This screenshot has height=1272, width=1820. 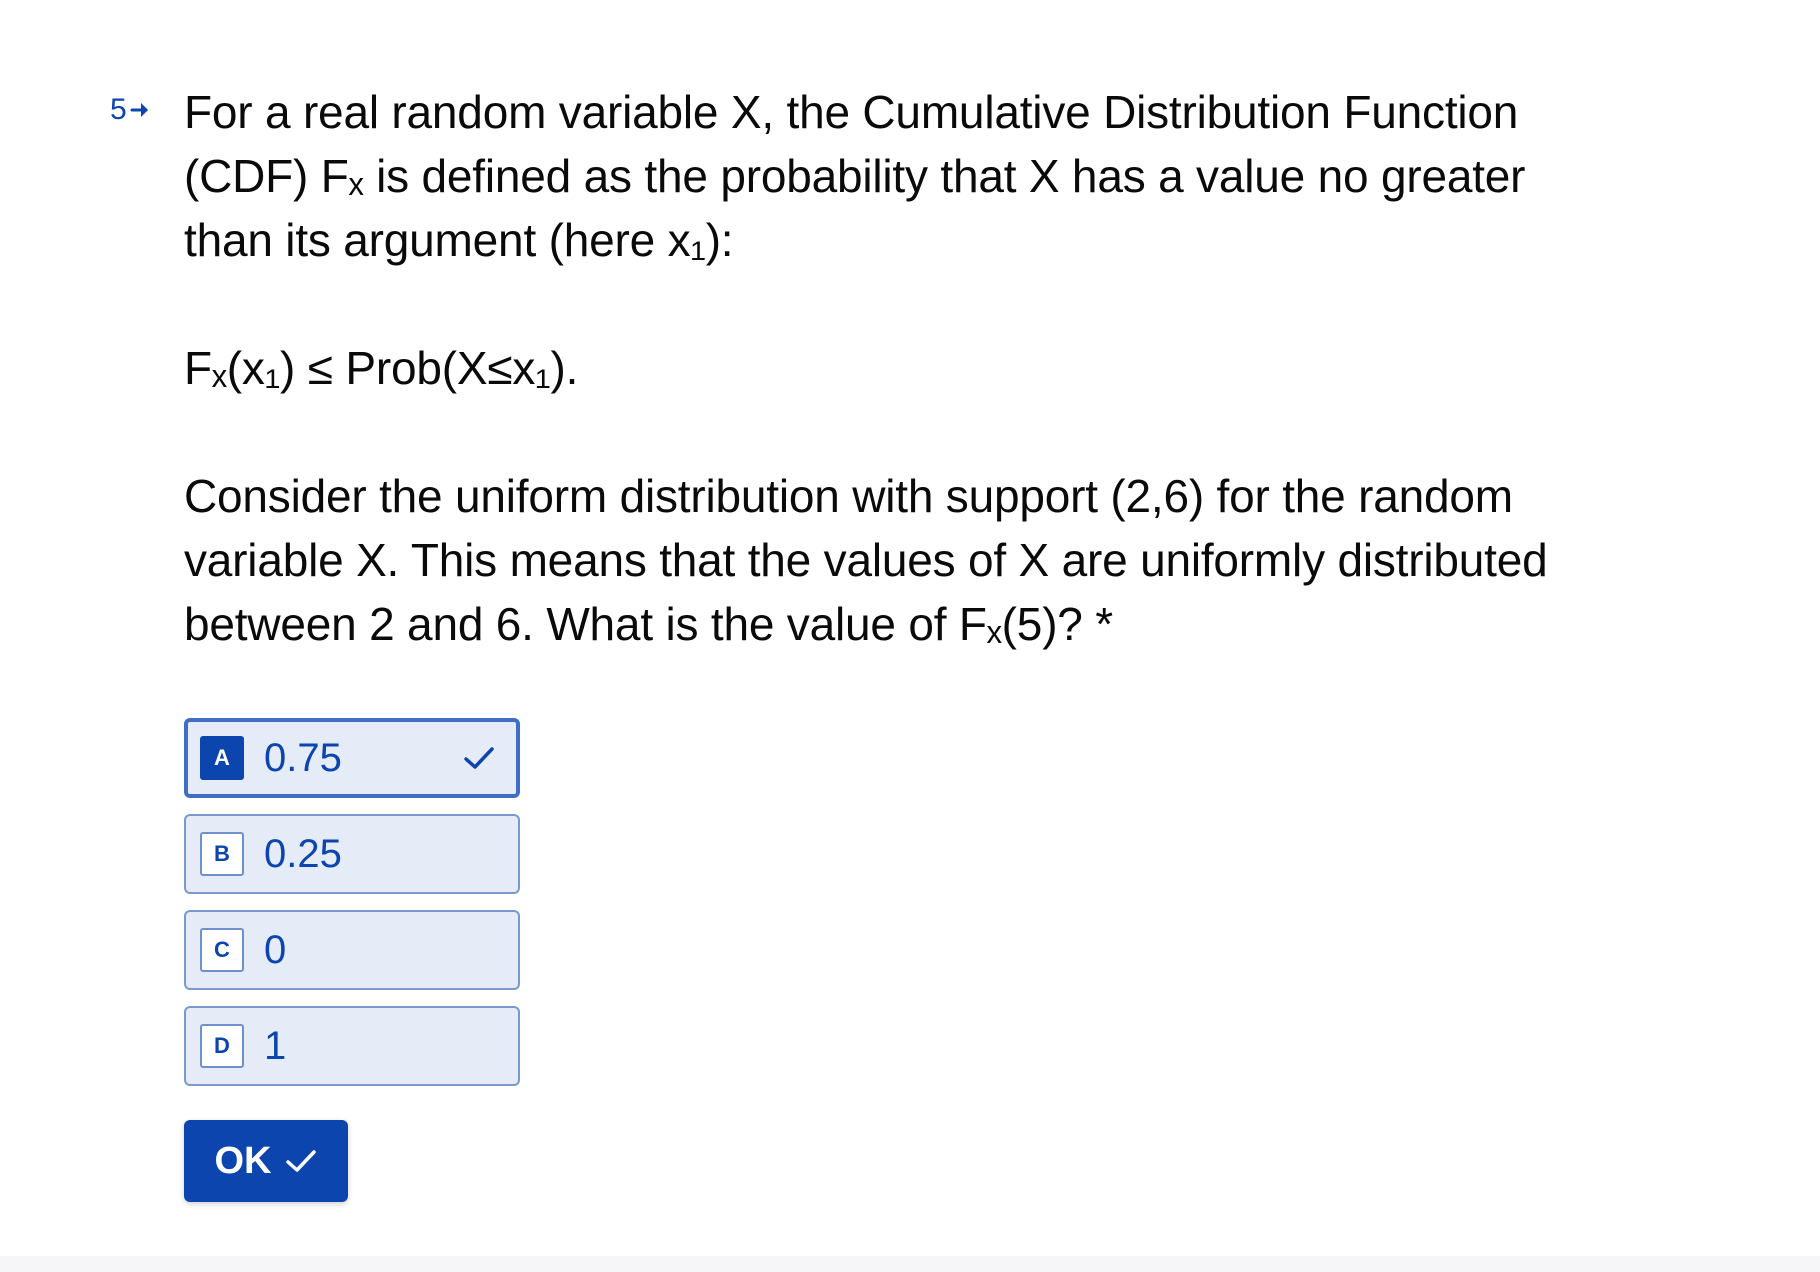 I want to click on choice-label-c: 0, so click(x=275, y=949).